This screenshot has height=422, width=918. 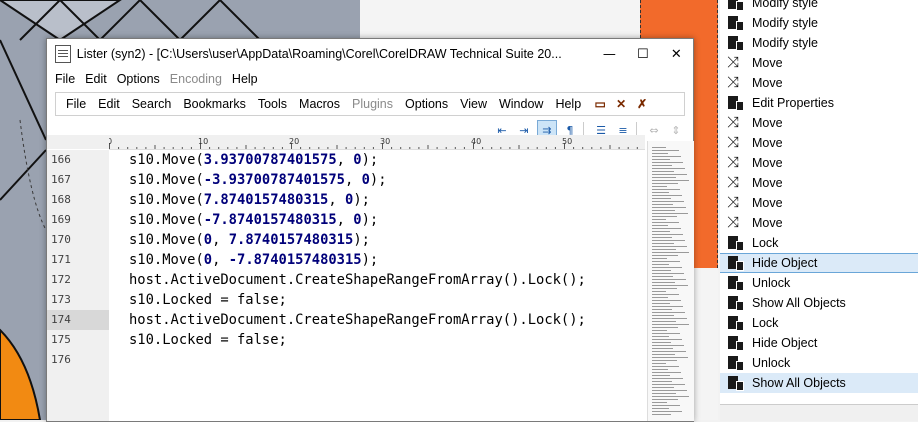 What do you see at coordinates (258, 180) in the screenshot?
I see `code-line: s10.Move(-3.93700787401575, 0);` at bounding box center [258, 180].